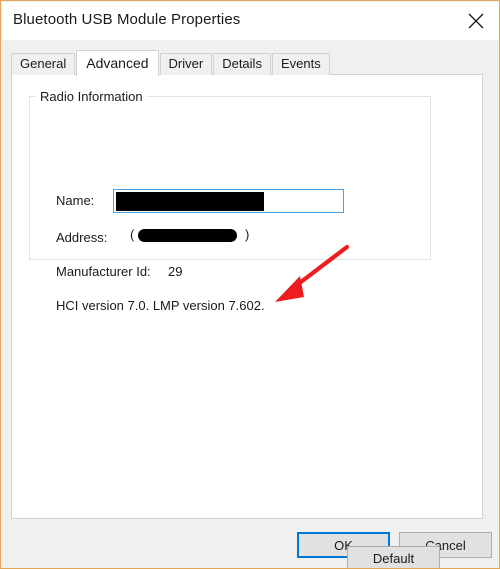 This screenshot has height=569, width=500. I want to click on tab-strip: General Advanced Driver Details Events, so click(171, 62).